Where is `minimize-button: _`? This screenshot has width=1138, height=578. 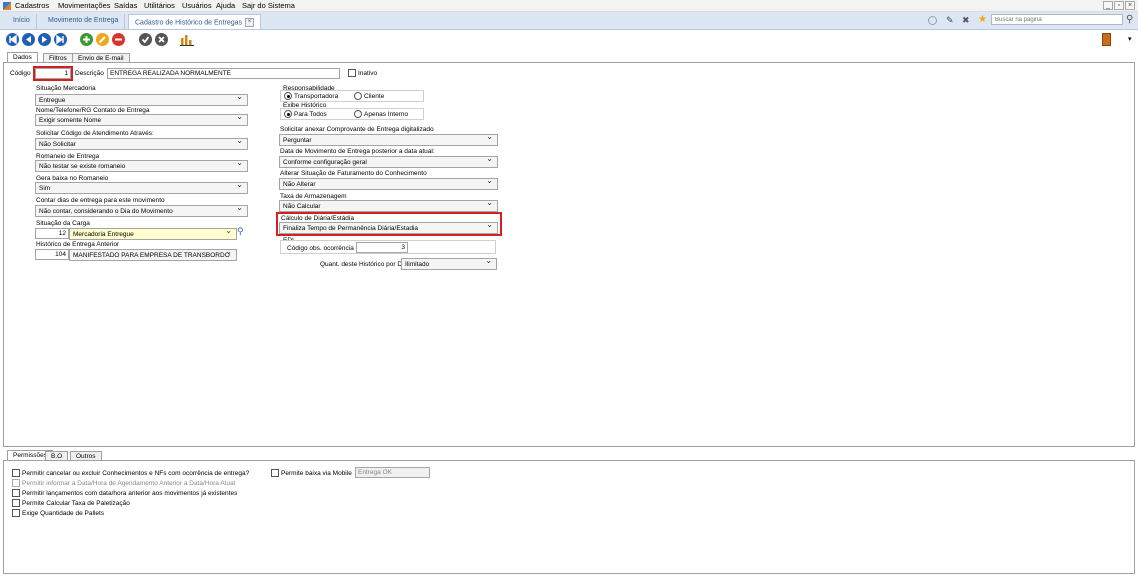
minimize-button: _ is located at coordinates (1108, 5).